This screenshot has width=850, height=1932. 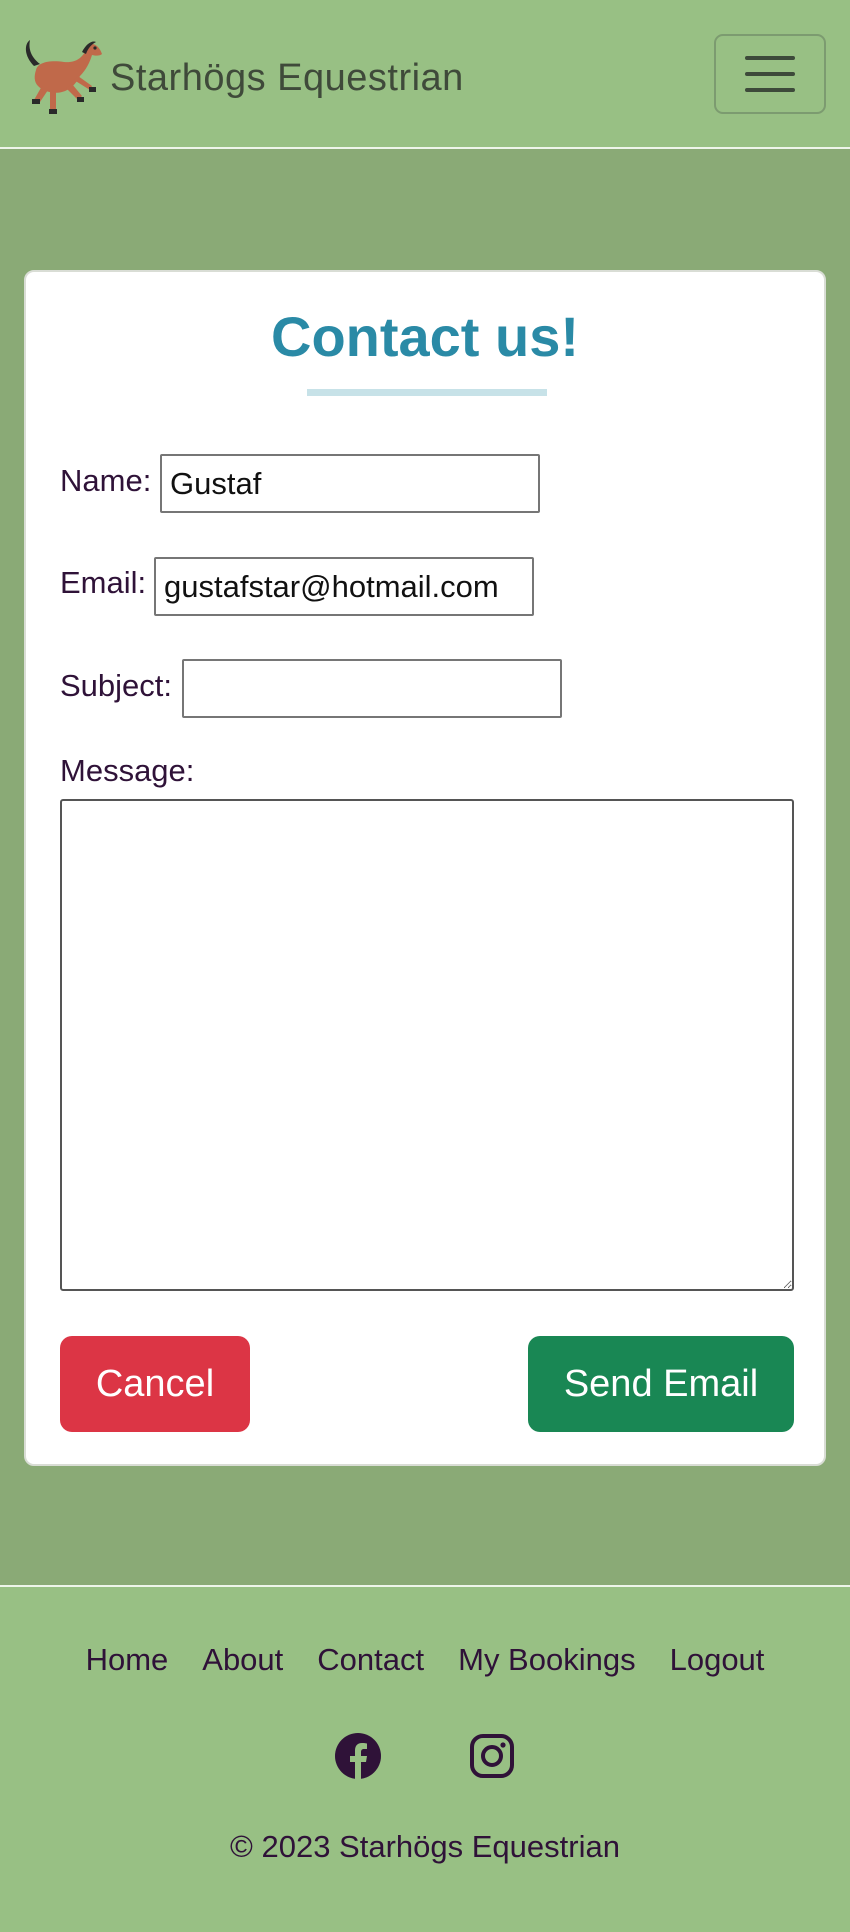 I want to click on navbar: Starhögs Equestrian, so click(x=425, y=74).